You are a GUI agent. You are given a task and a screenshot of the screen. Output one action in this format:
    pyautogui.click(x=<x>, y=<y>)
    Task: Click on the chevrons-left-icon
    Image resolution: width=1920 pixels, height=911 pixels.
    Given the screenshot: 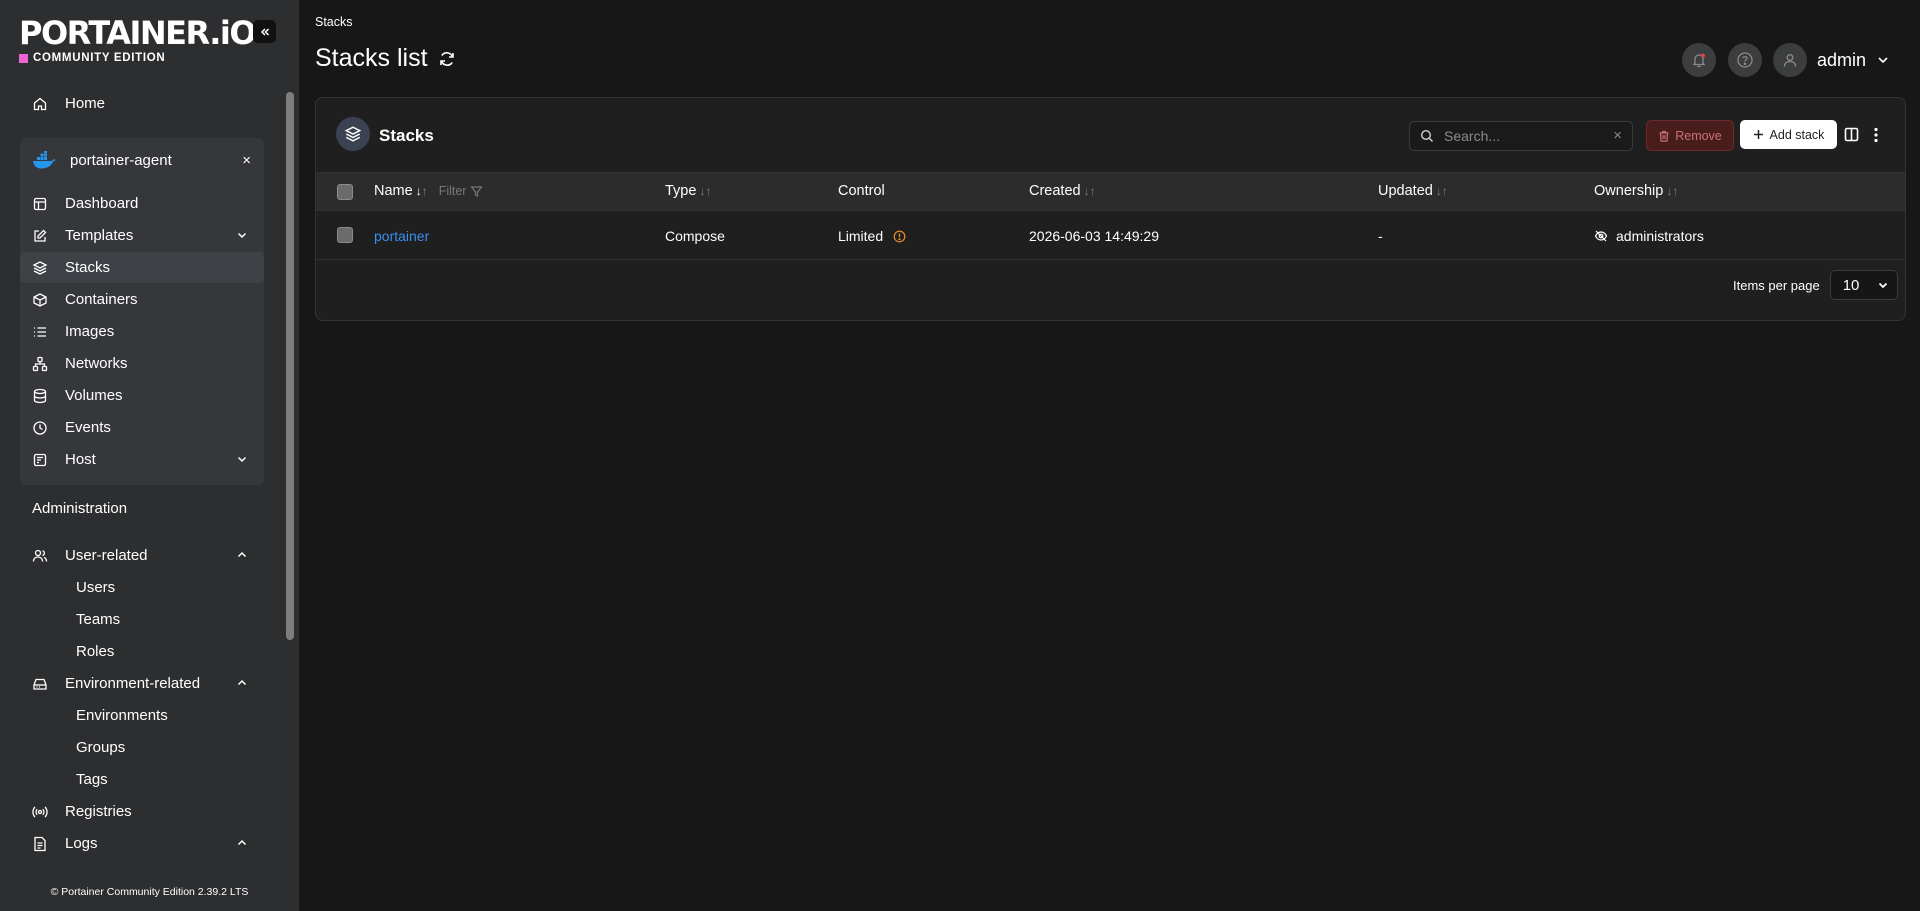 What is the action you would take?
    pyautogui.click(x=264, y=31)
    